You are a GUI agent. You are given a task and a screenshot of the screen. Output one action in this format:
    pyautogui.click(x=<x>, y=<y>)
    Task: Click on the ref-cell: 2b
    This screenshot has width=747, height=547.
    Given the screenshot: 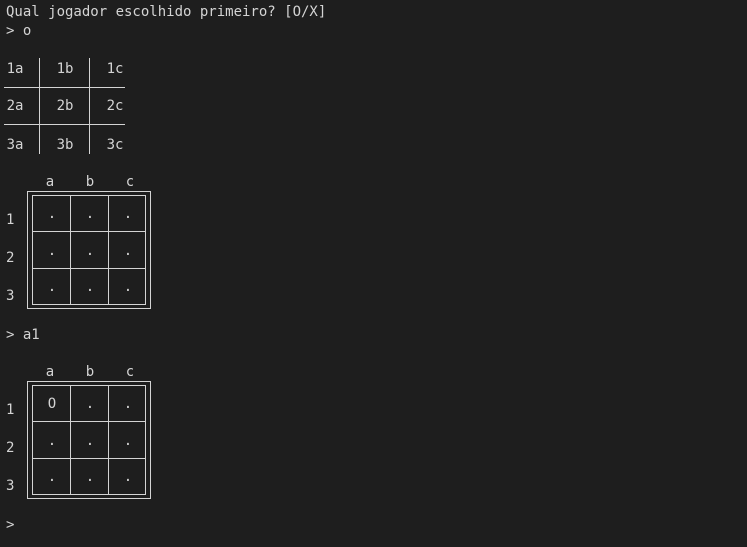 What is the action you would take?
    pyautogui.click(x=65, y=106)
    